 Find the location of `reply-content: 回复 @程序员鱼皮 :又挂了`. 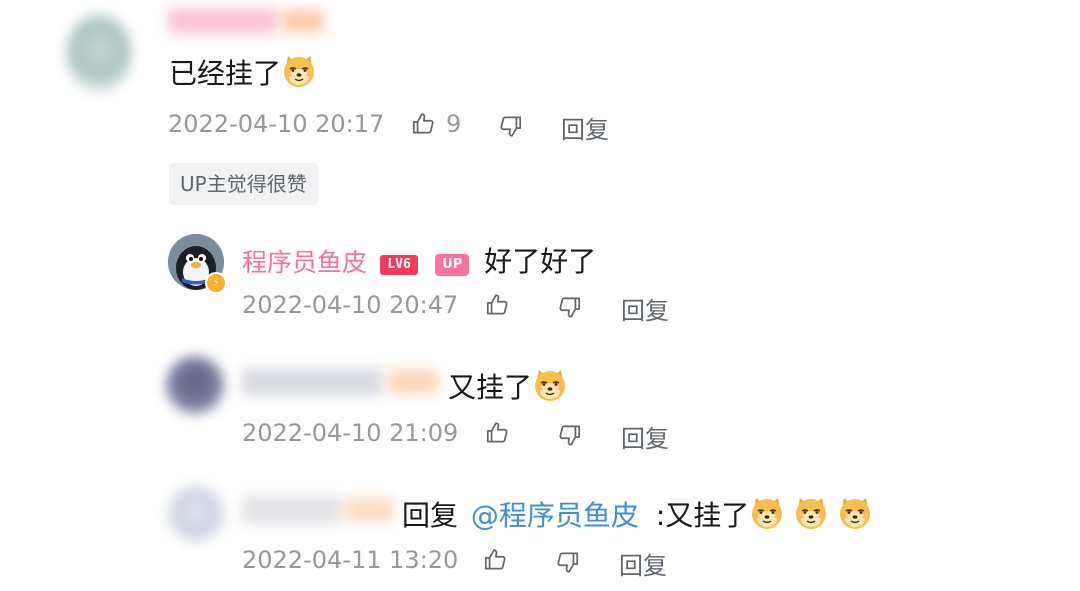

reply-content: 回复 @程序员鱼皮 :又挂了 is located at coordinates (637, 514).